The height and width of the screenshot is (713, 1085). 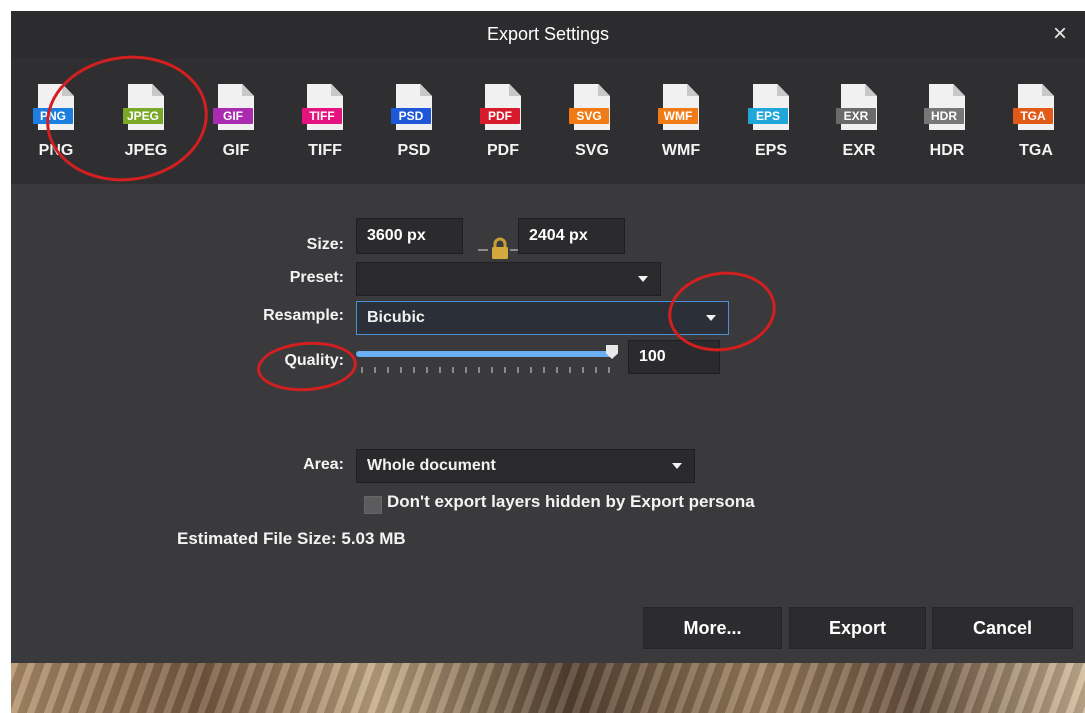 I want to click on format-gif: GIF GIF, so click(x=231, y=129).